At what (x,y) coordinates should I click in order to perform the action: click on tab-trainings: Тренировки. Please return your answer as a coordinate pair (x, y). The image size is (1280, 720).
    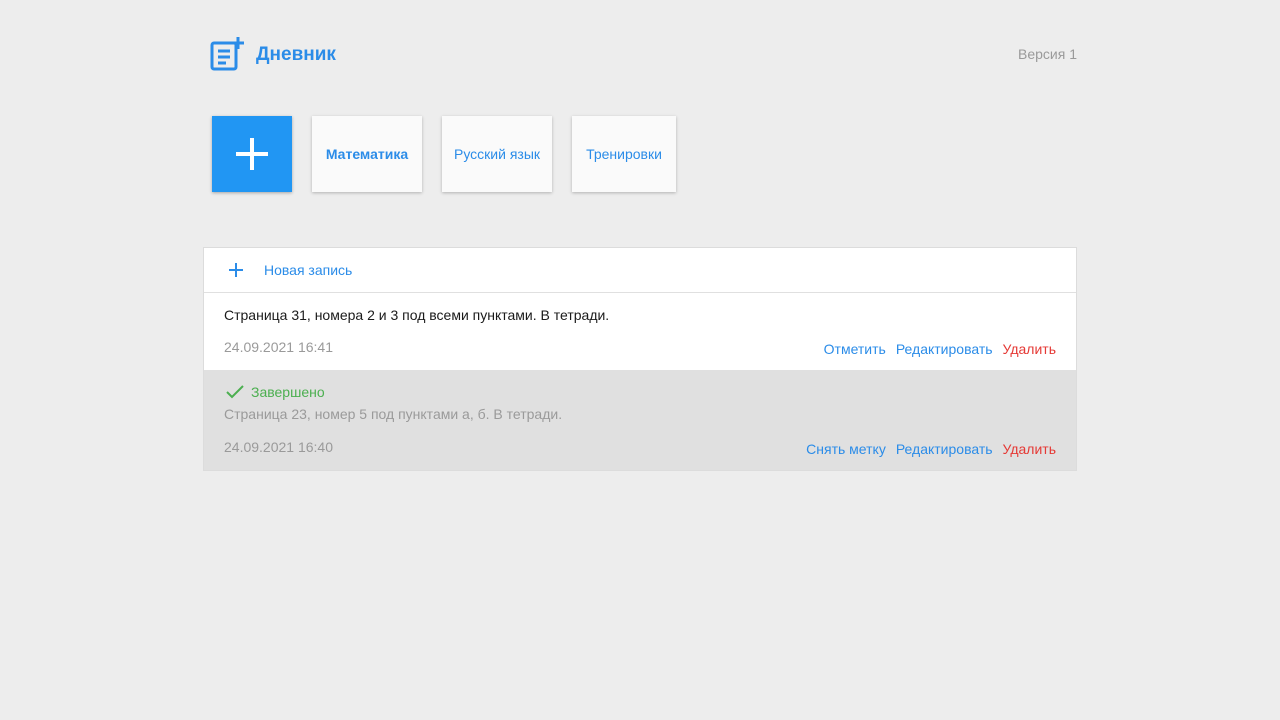
    Looking at the image, I should click on (624, 154).